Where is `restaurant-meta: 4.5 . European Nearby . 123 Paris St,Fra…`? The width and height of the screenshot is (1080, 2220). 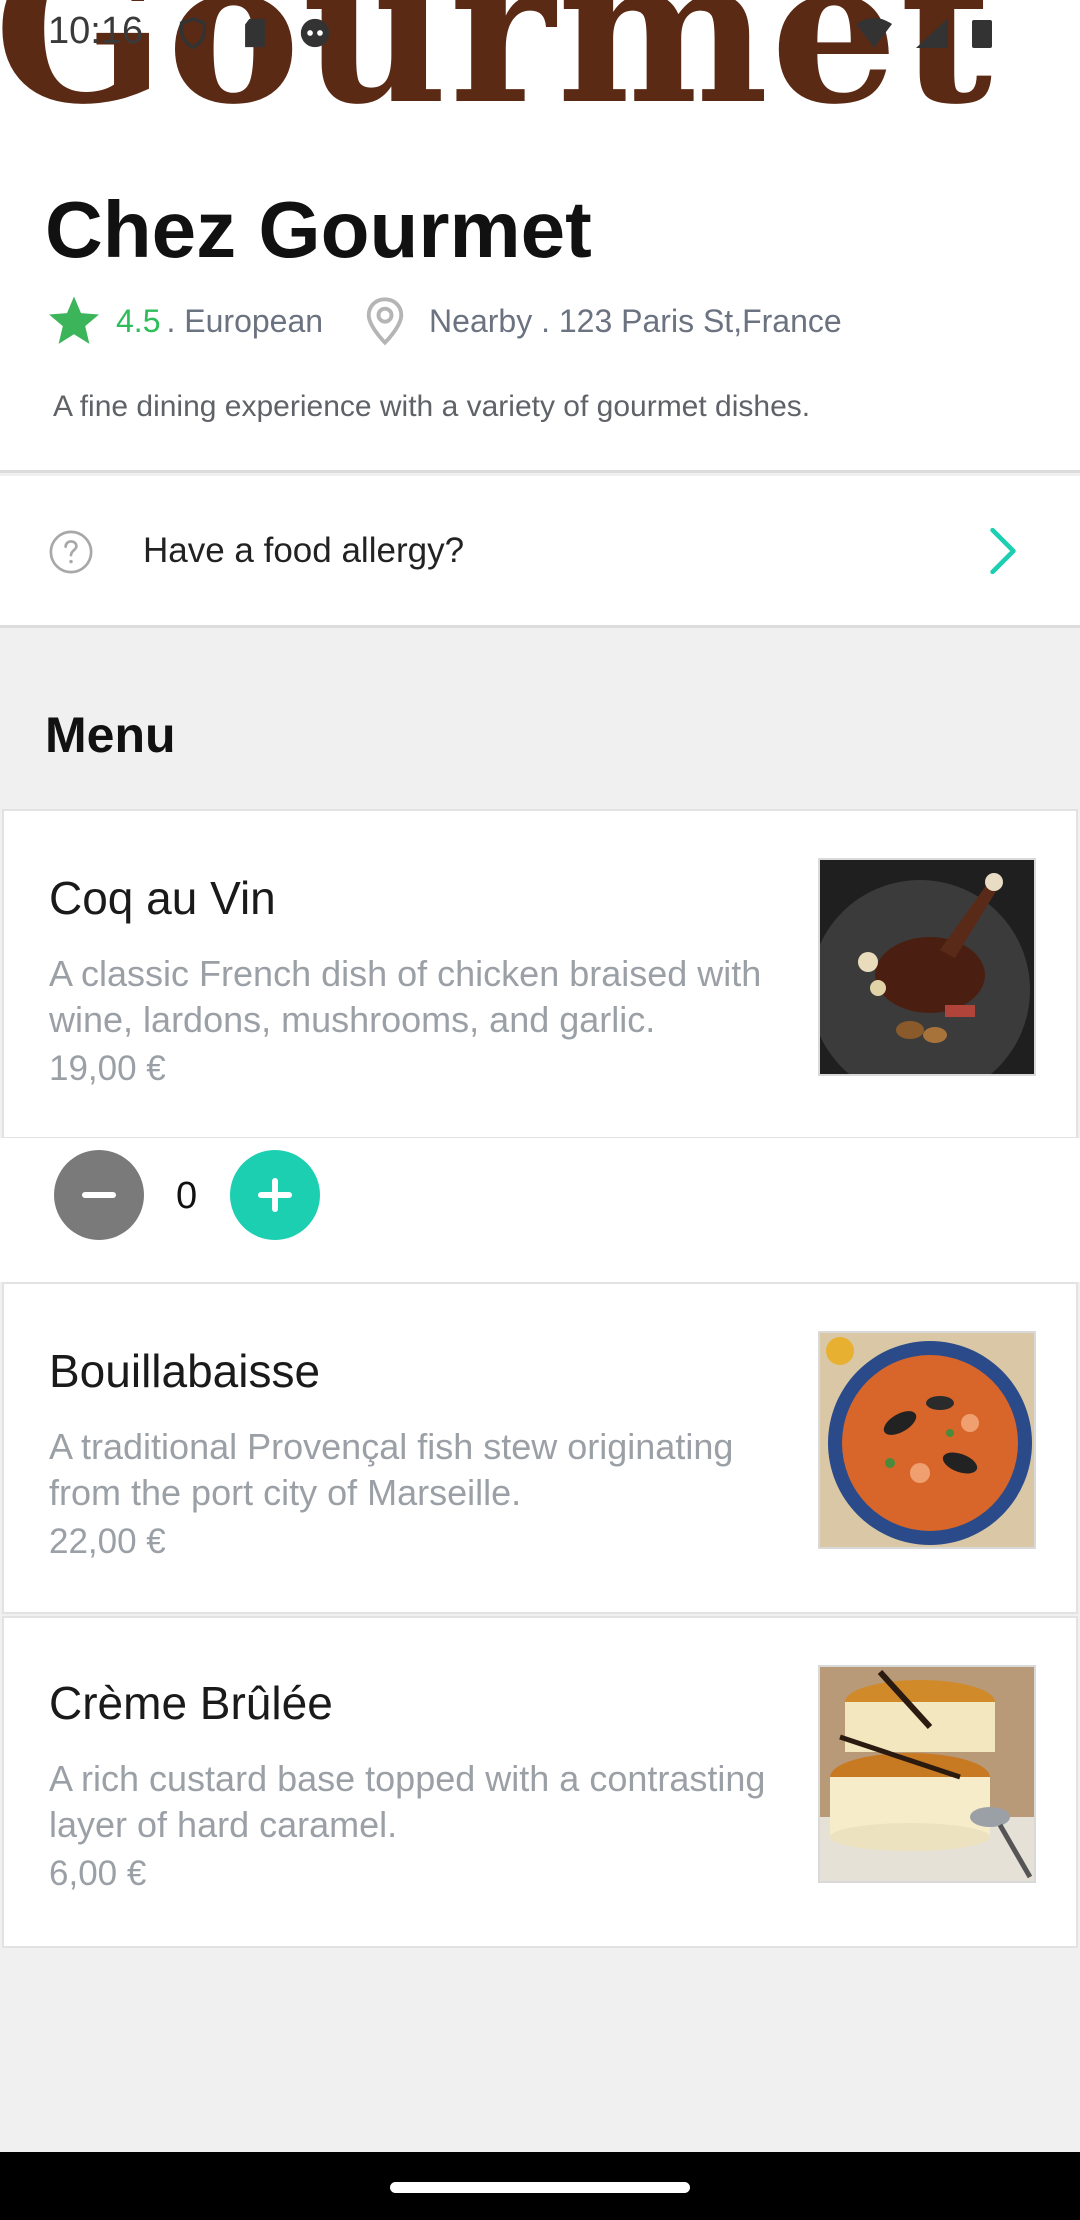
restaurant-meta: 4.5 . European Nearby . 123 Paris St,Fra… is located at coordinates (444, 321).